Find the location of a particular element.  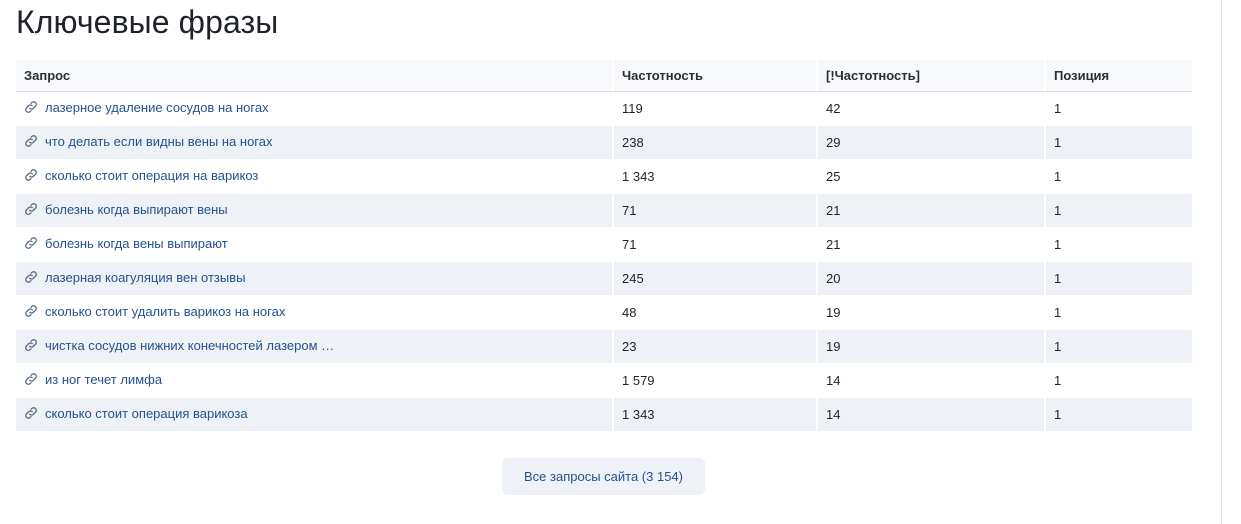

column-header-query: Запрос is located at coordinates (314, 76).